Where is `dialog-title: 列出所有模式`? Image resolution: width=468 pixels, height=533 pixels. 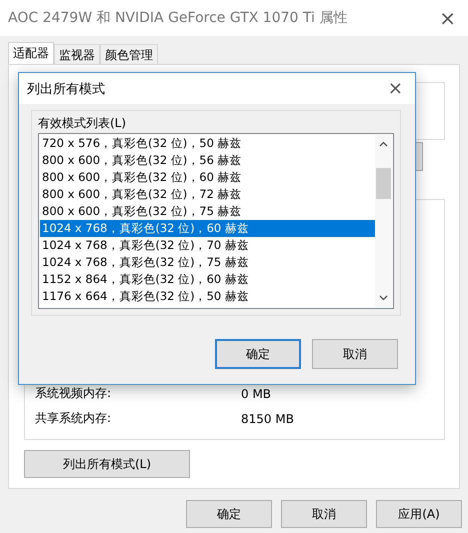
dialog-title: 列出所有模式 is located at coordinates (66, 89).